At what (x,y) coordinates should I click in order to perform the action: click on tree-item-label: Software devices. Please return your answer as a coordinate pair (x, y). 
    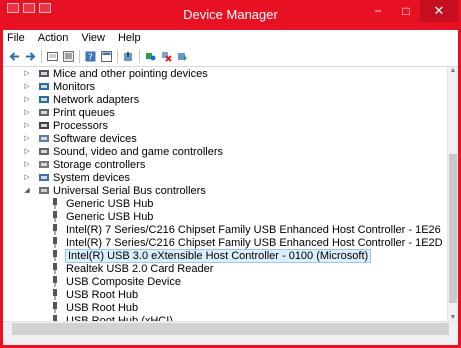
    Looking at the image, I should click on (95, 138).